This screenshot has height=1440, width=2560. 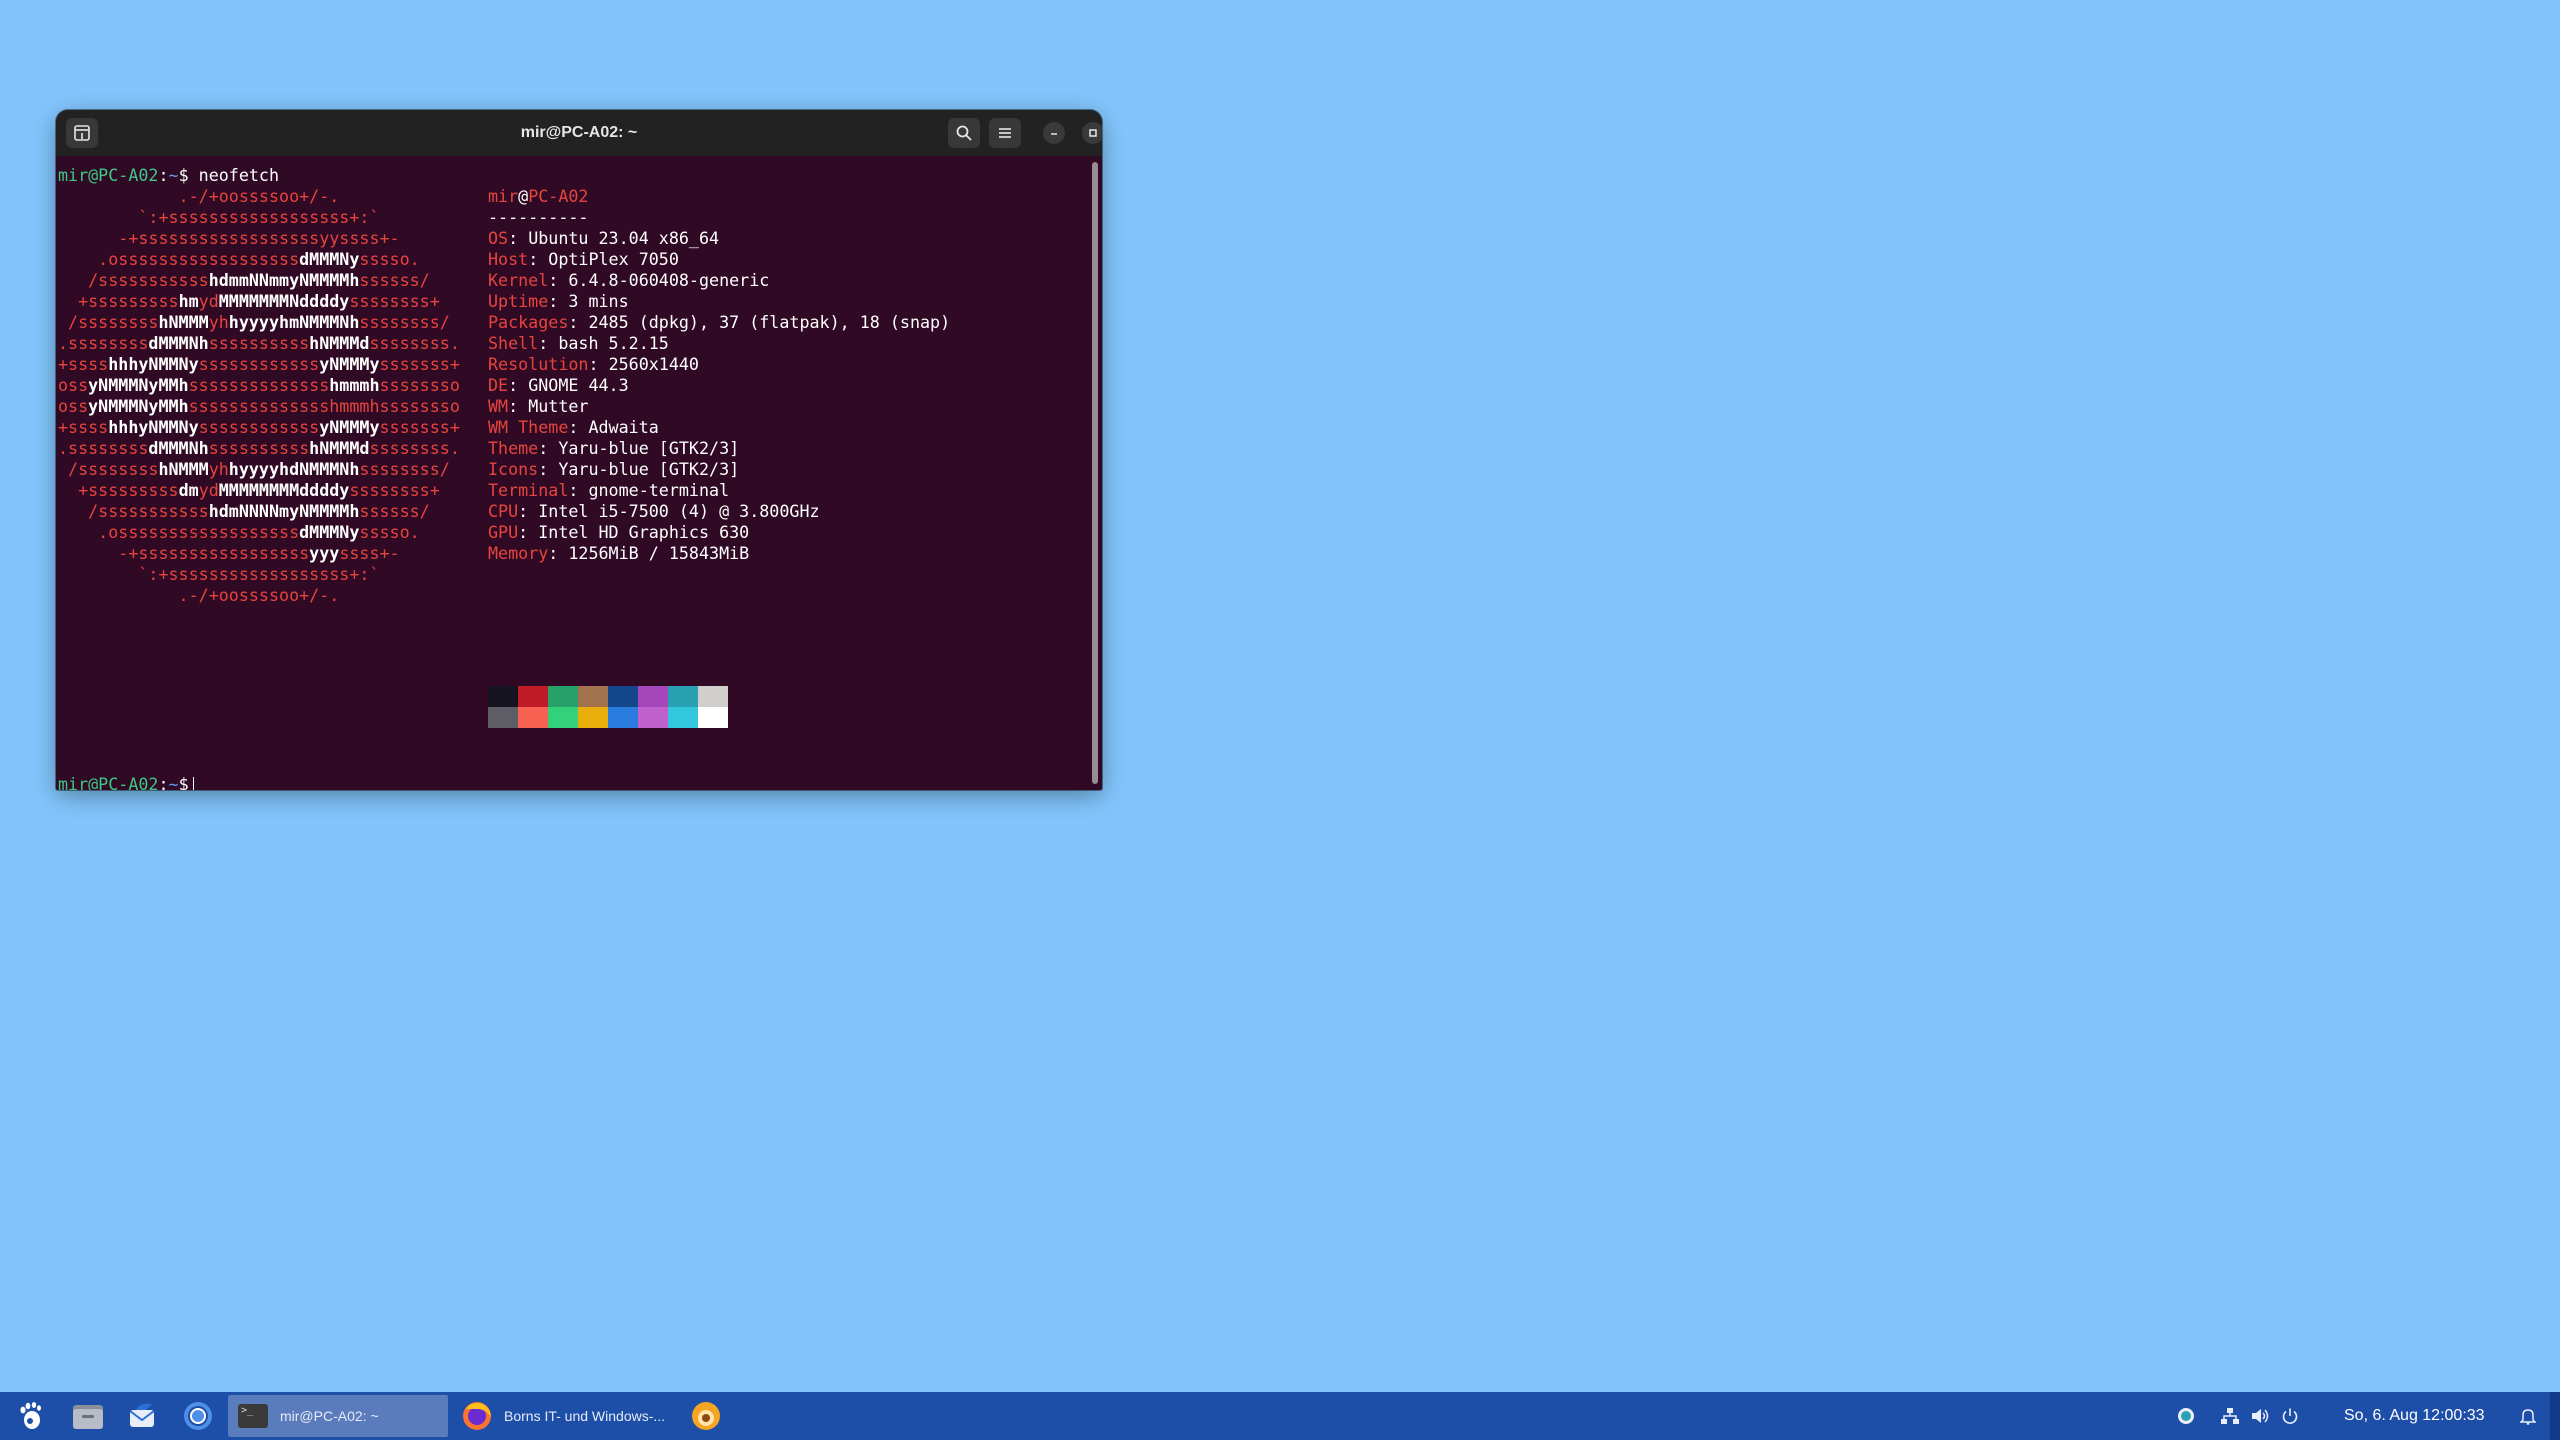 I want to click on info-label: WM, so click(x=498, y=406).